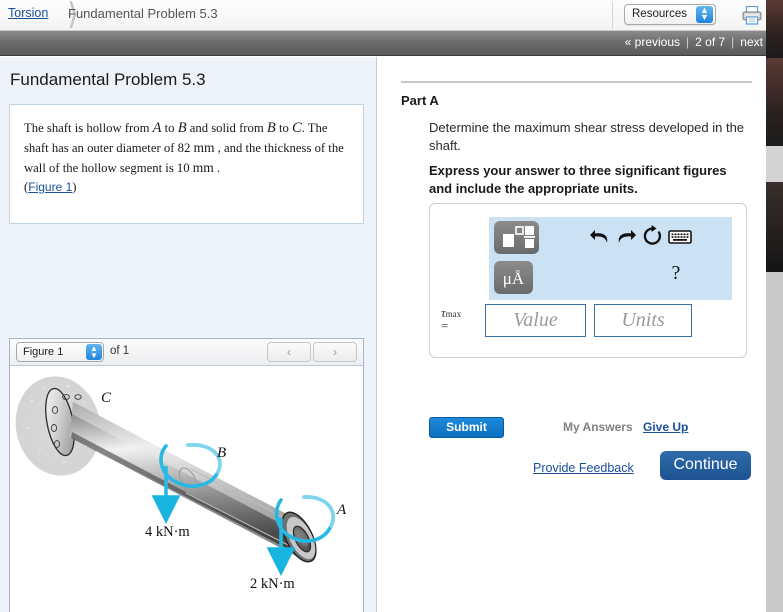 This screenshot has width=783, height=612. Describe the element at coordinates (420, 100) in the screenshot. I see `part-a-heading: Part A` at that location.